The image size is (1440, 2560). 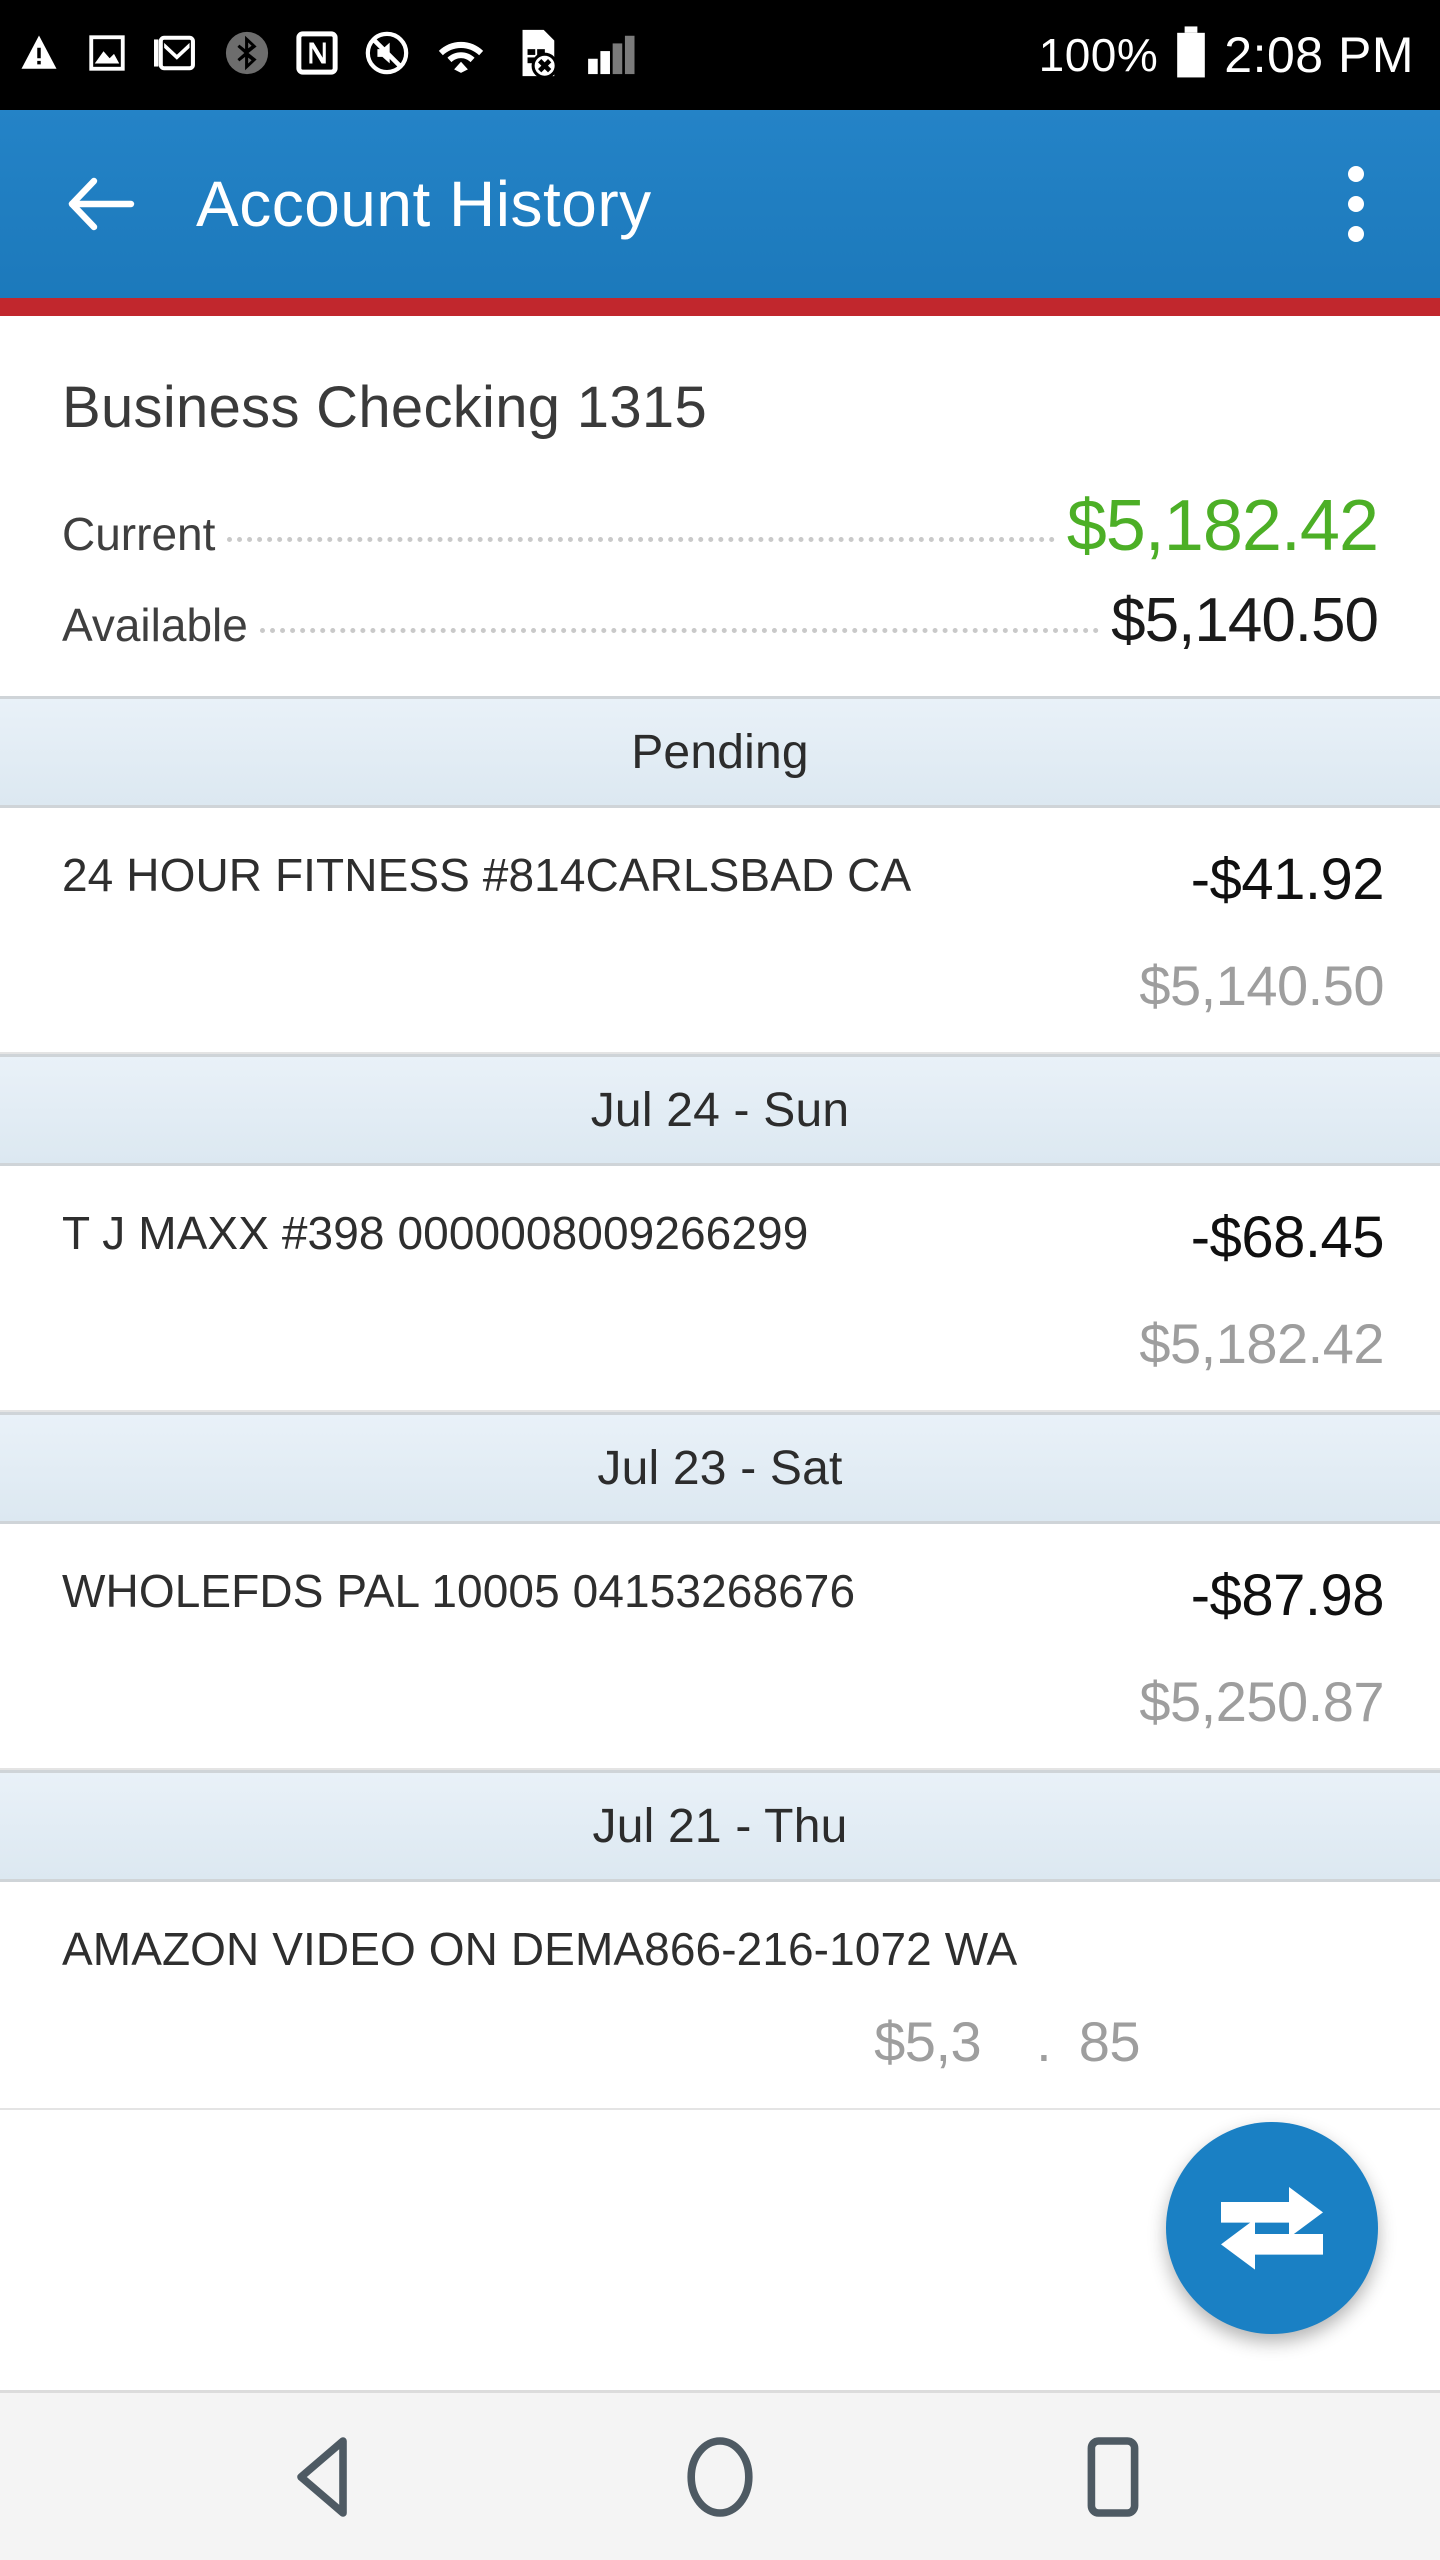 I want to click on section-header: Jul 21 - Thu, so click(x=720, y=1826).